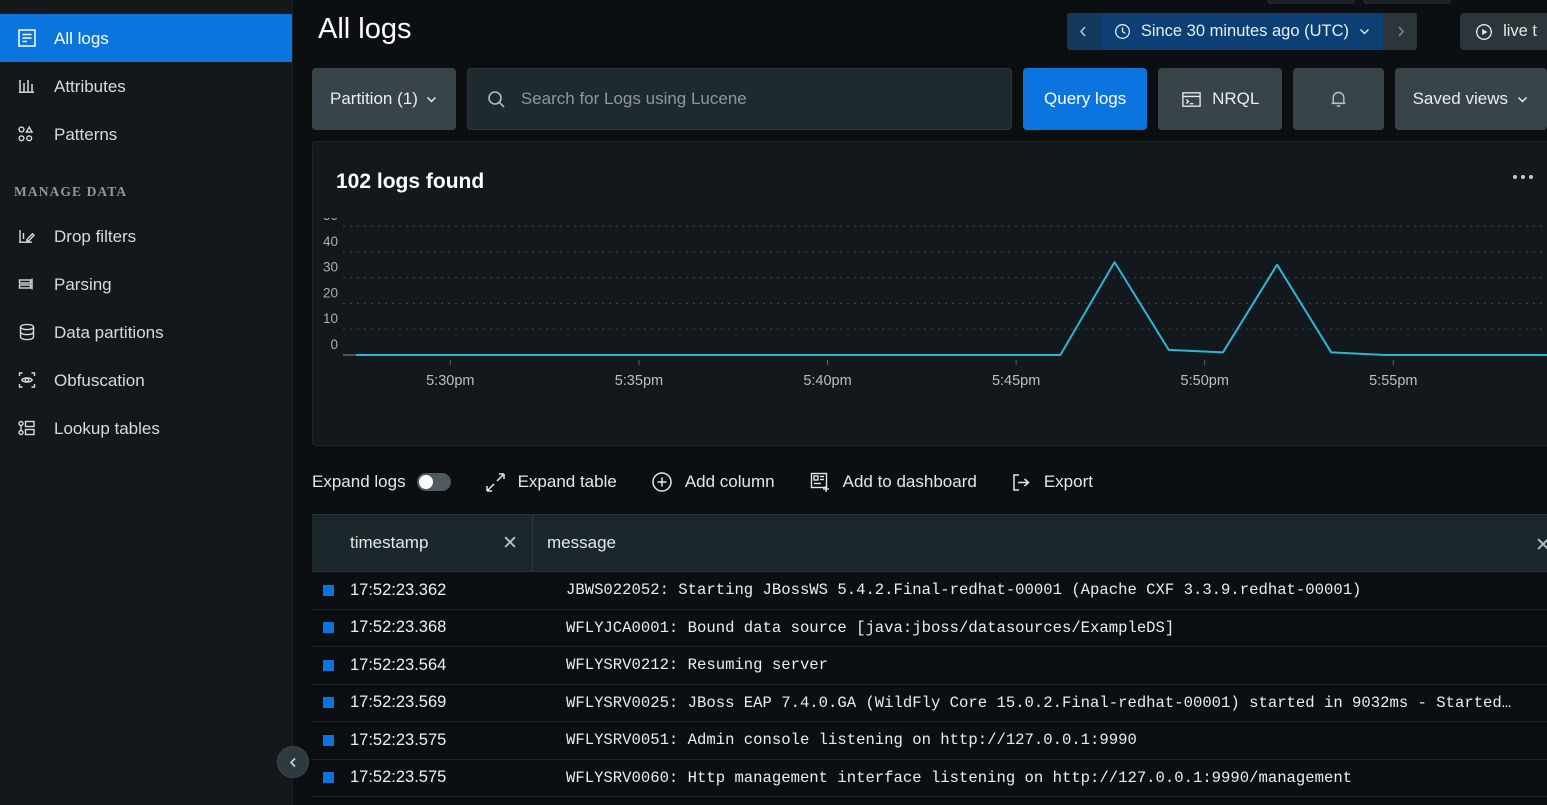  I want to click on sidebar-item-label: Obfuscation, so click(99, 380).